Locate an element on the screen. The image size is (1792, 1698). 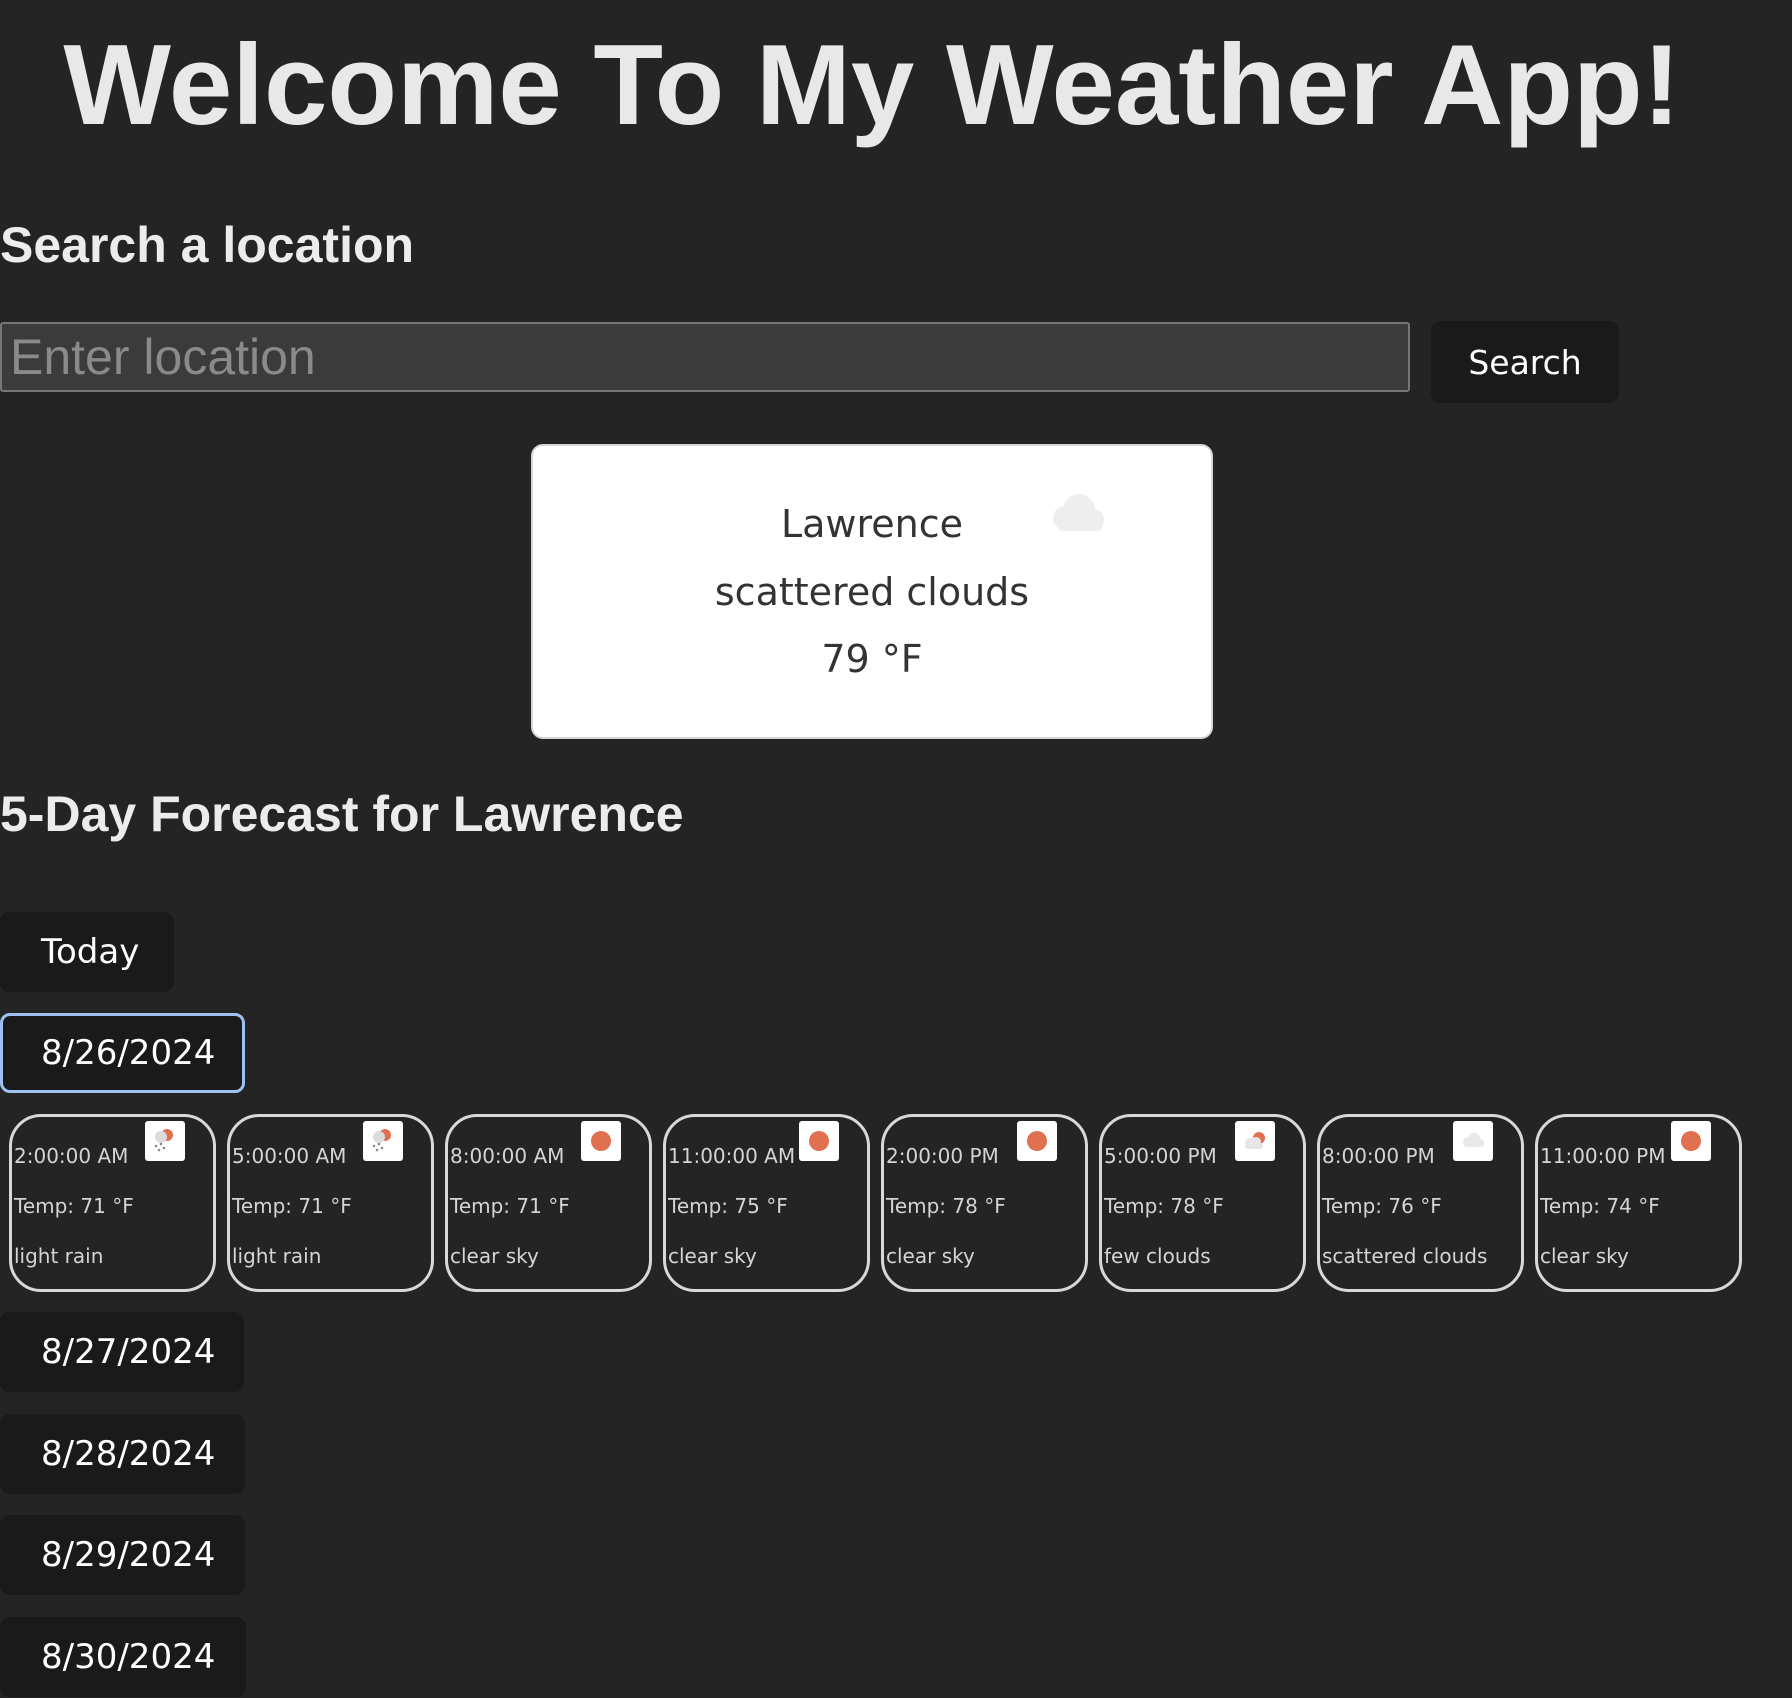
day-button-3: 8/29/2024 is located at coordinates (122, 1555).